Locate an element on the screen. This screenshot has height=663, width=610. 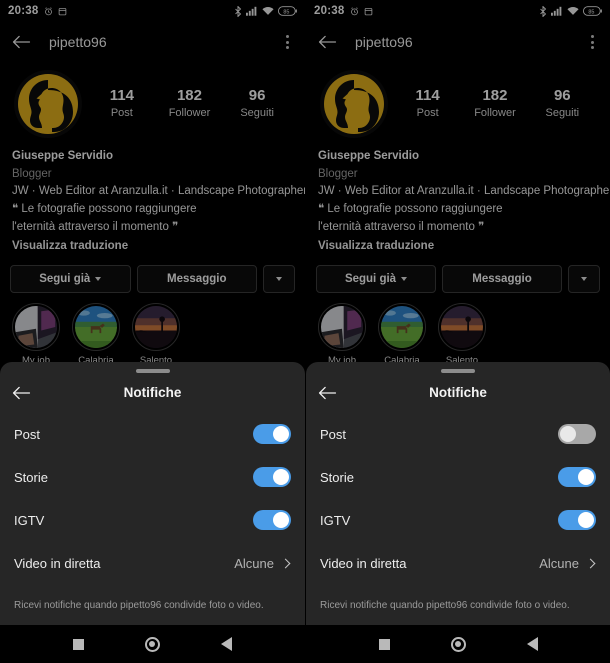
stat-value: 96 is located at coordinates (257, 96).